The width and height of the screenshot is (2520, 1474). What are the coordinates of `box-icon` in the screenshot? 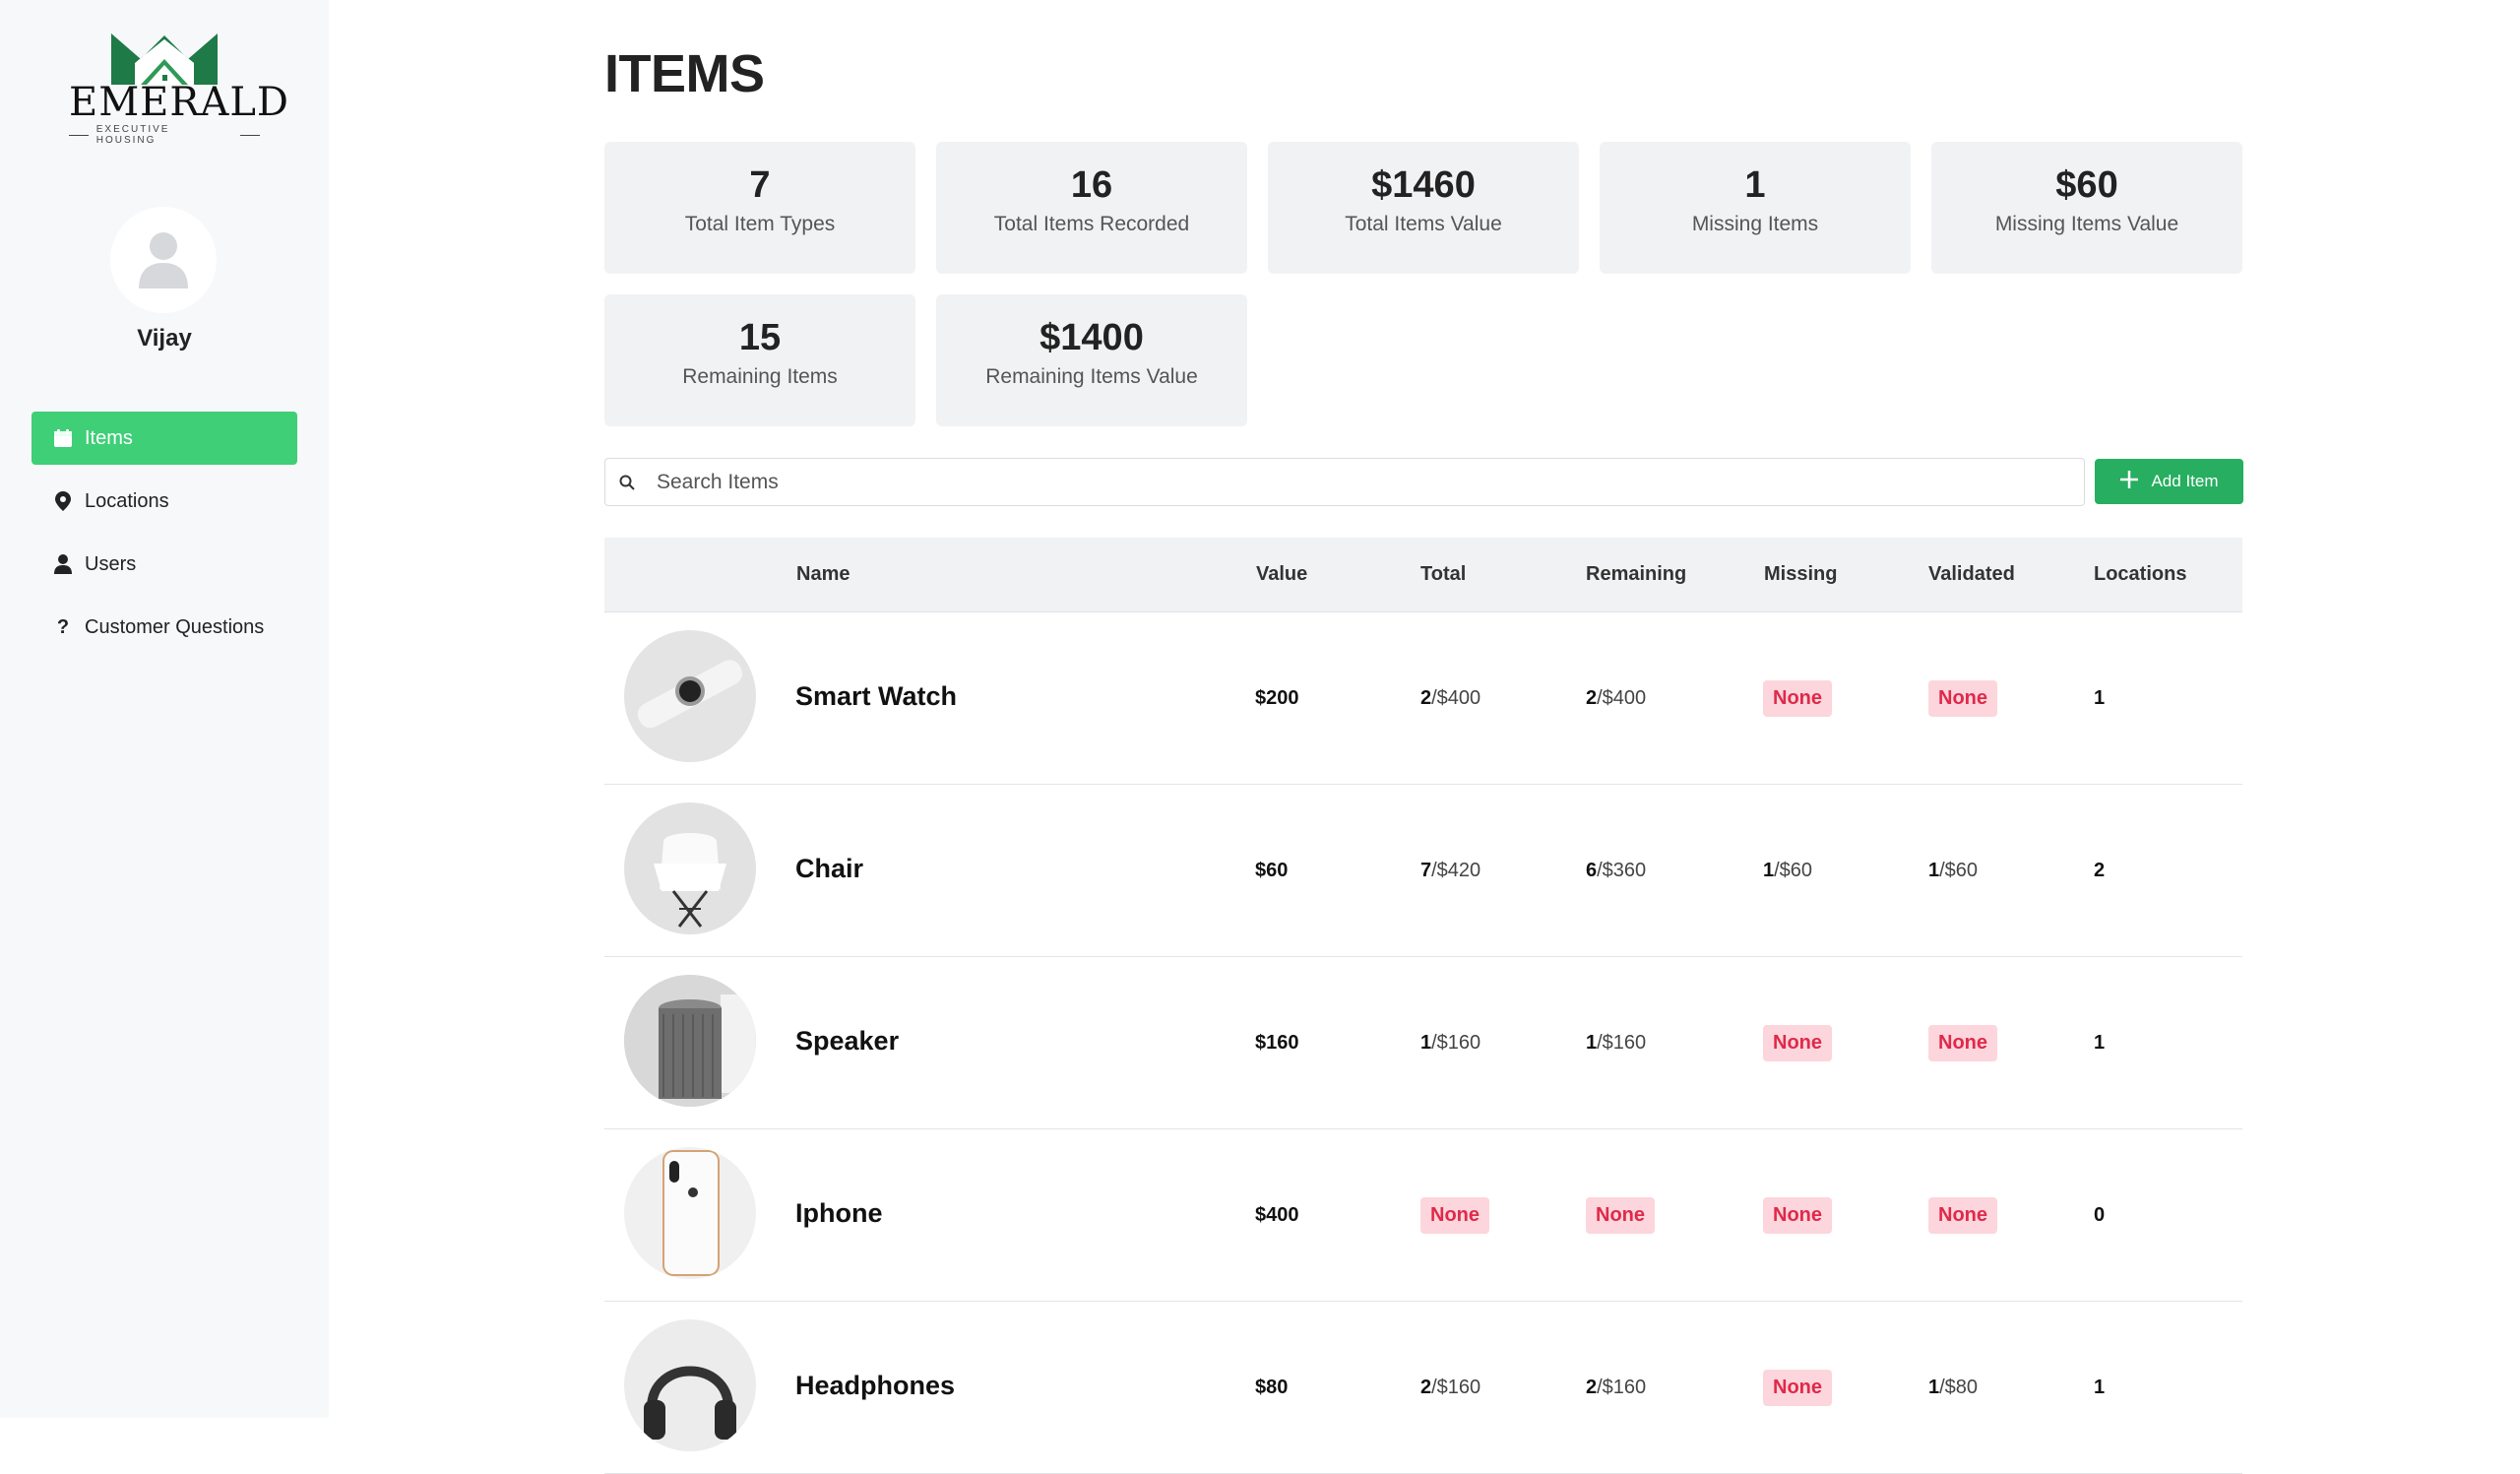 It's located at (63, 438).